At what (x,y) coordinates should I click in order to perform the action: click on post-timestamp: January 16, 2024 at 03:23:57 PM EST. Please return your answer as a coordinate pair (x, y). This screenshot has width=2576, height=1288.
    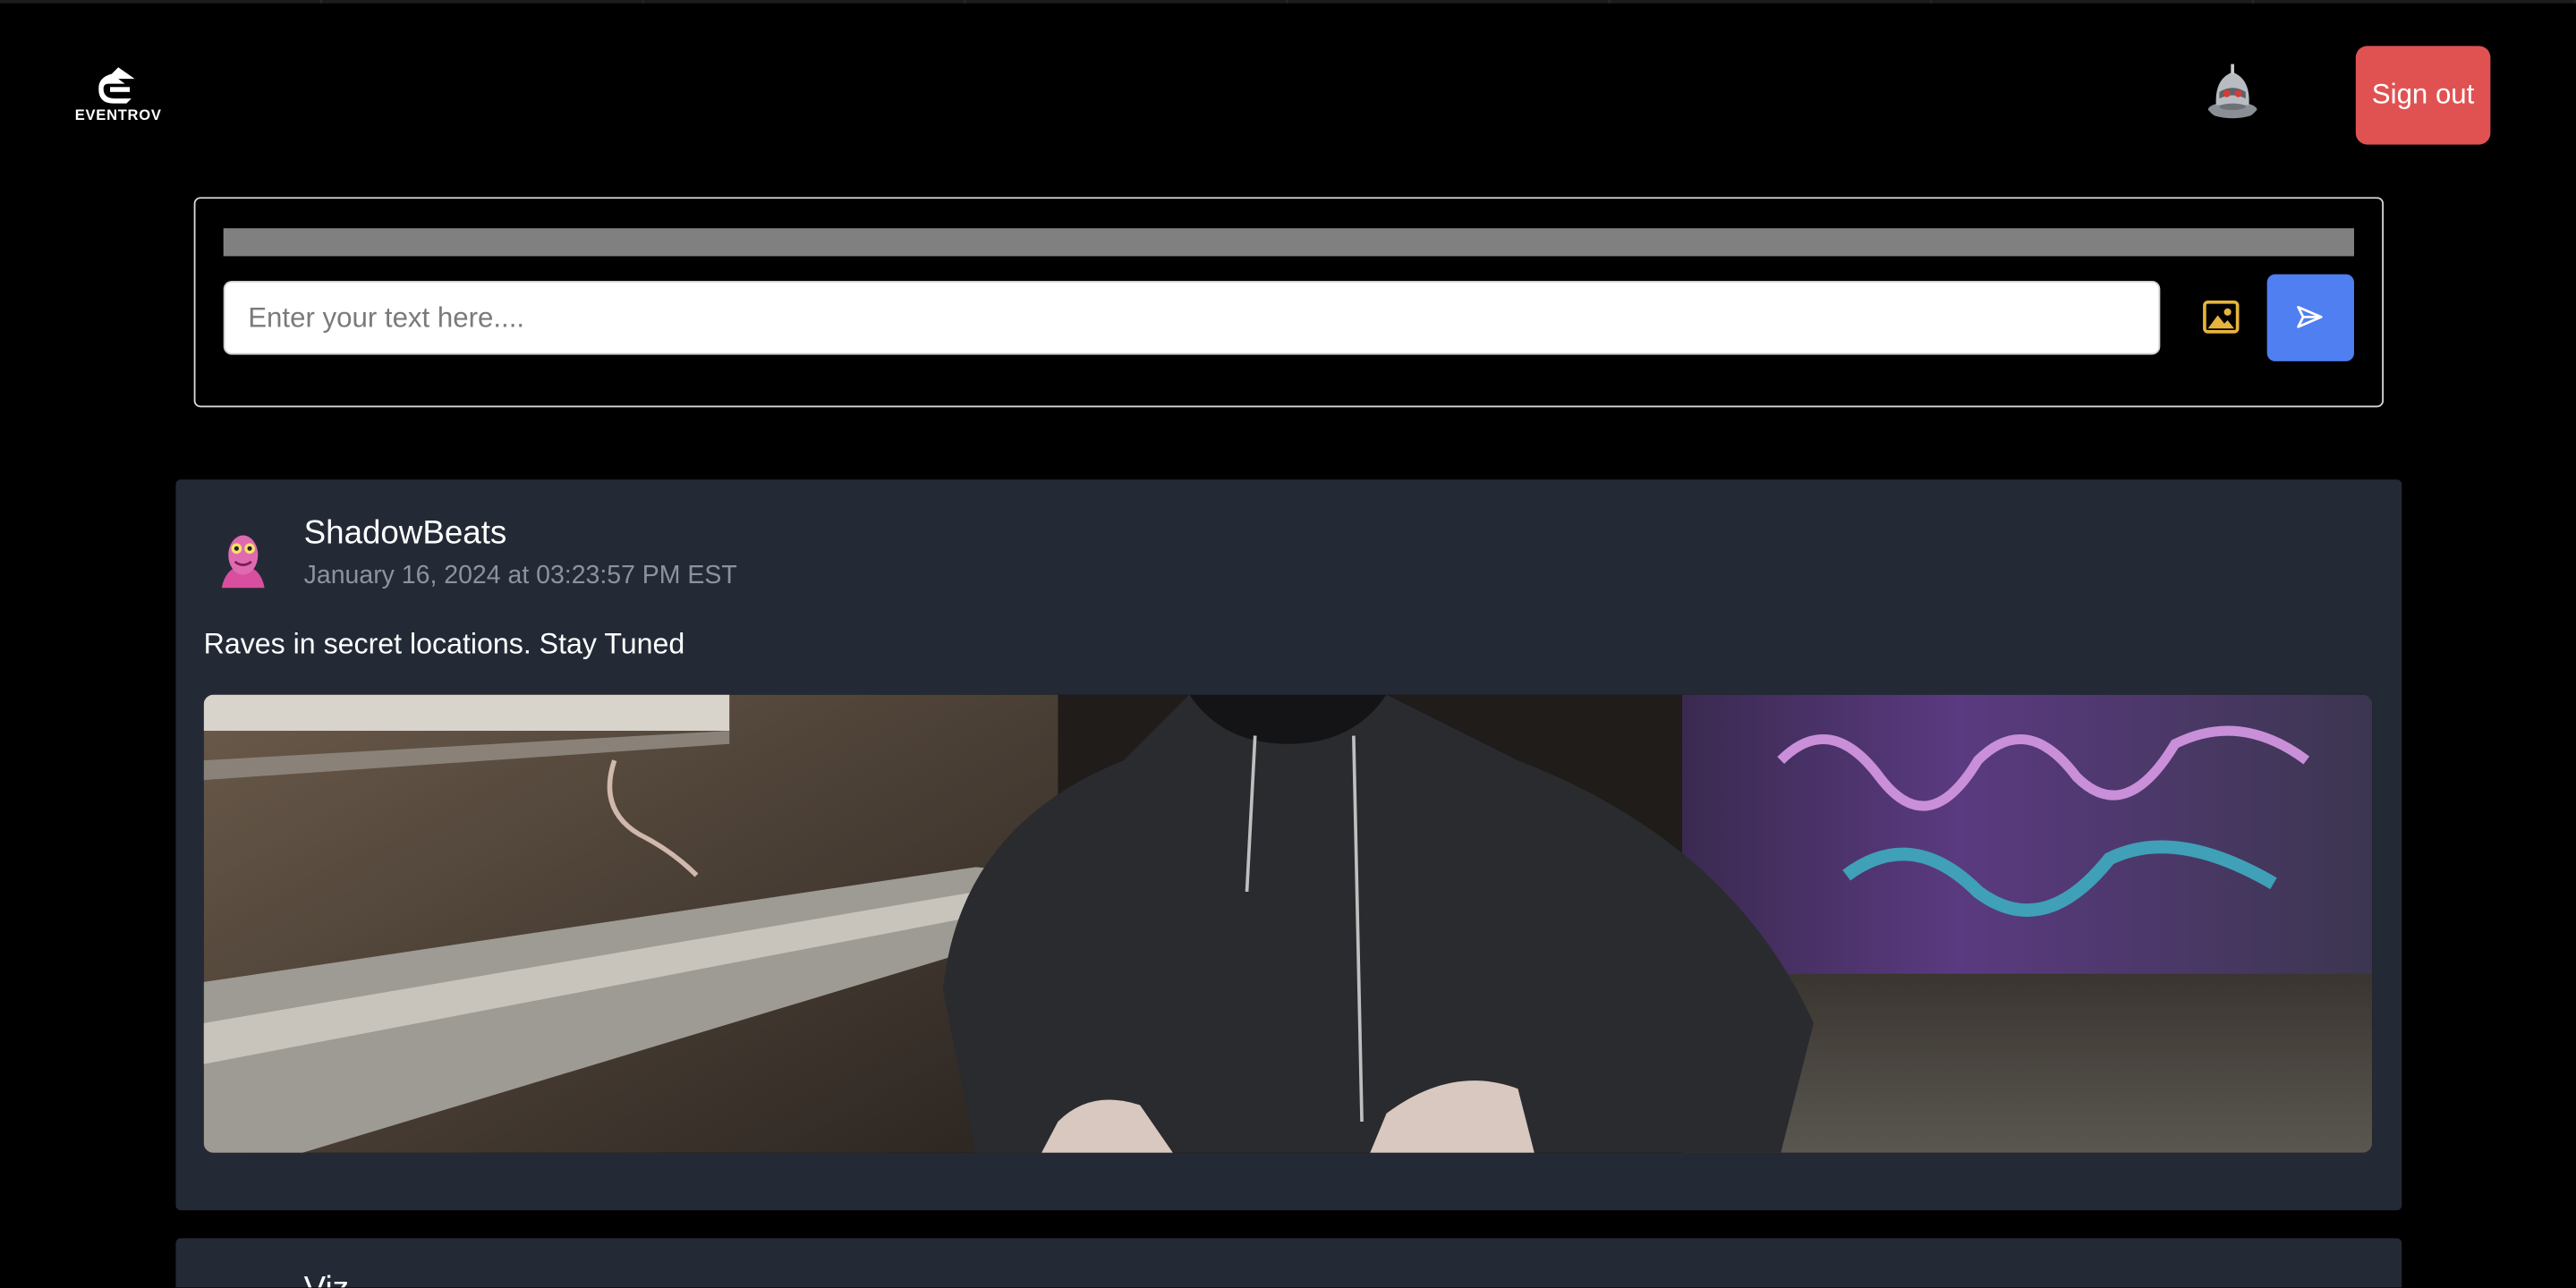
    Looking at the image, I should click on (520, 575).